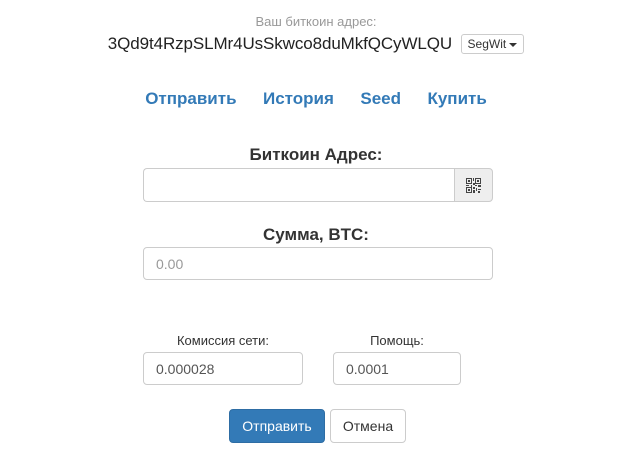  What do you see at coordinates (223, 368) in the screenshot?
I see `fee-input` at bounding box center [223, 368].